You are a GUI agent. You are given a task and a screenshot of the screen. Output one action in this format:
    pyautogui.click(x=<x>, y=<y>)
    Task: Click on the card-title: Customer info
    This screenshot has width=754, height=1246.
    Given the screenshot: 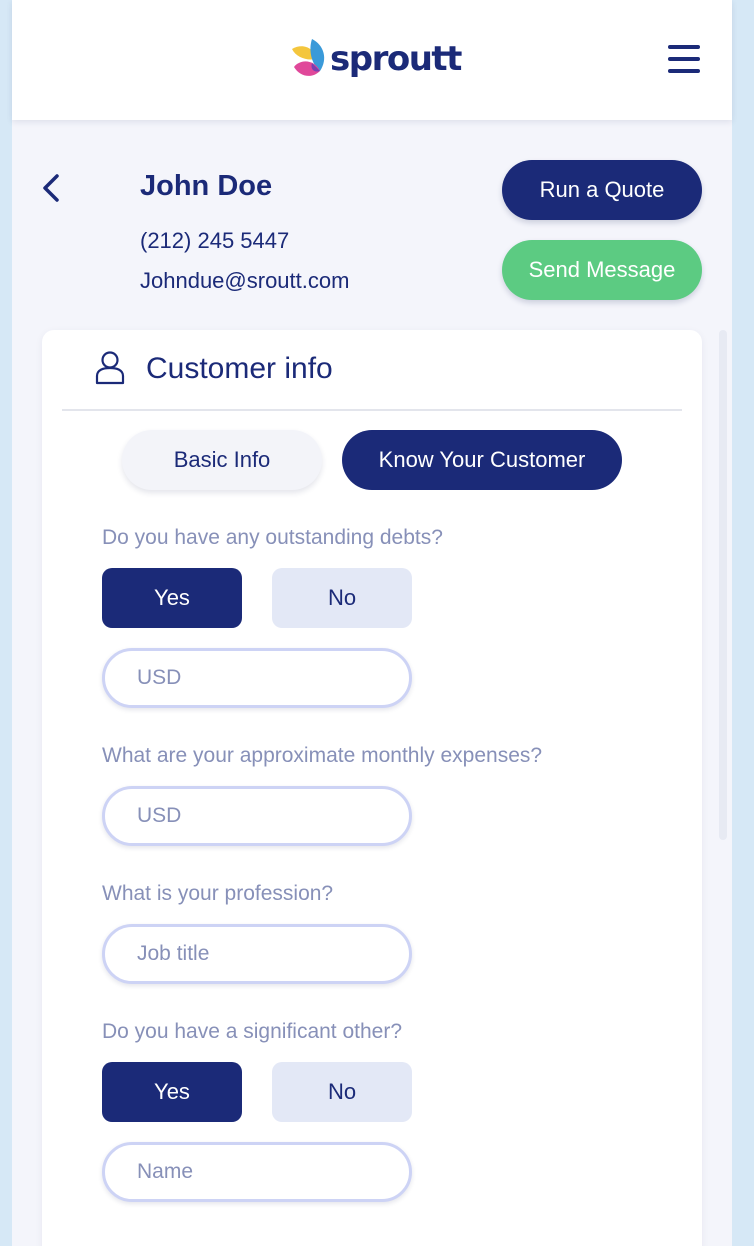 What is the action you would take?
    pyautogui.click(x=239, y=368)
    